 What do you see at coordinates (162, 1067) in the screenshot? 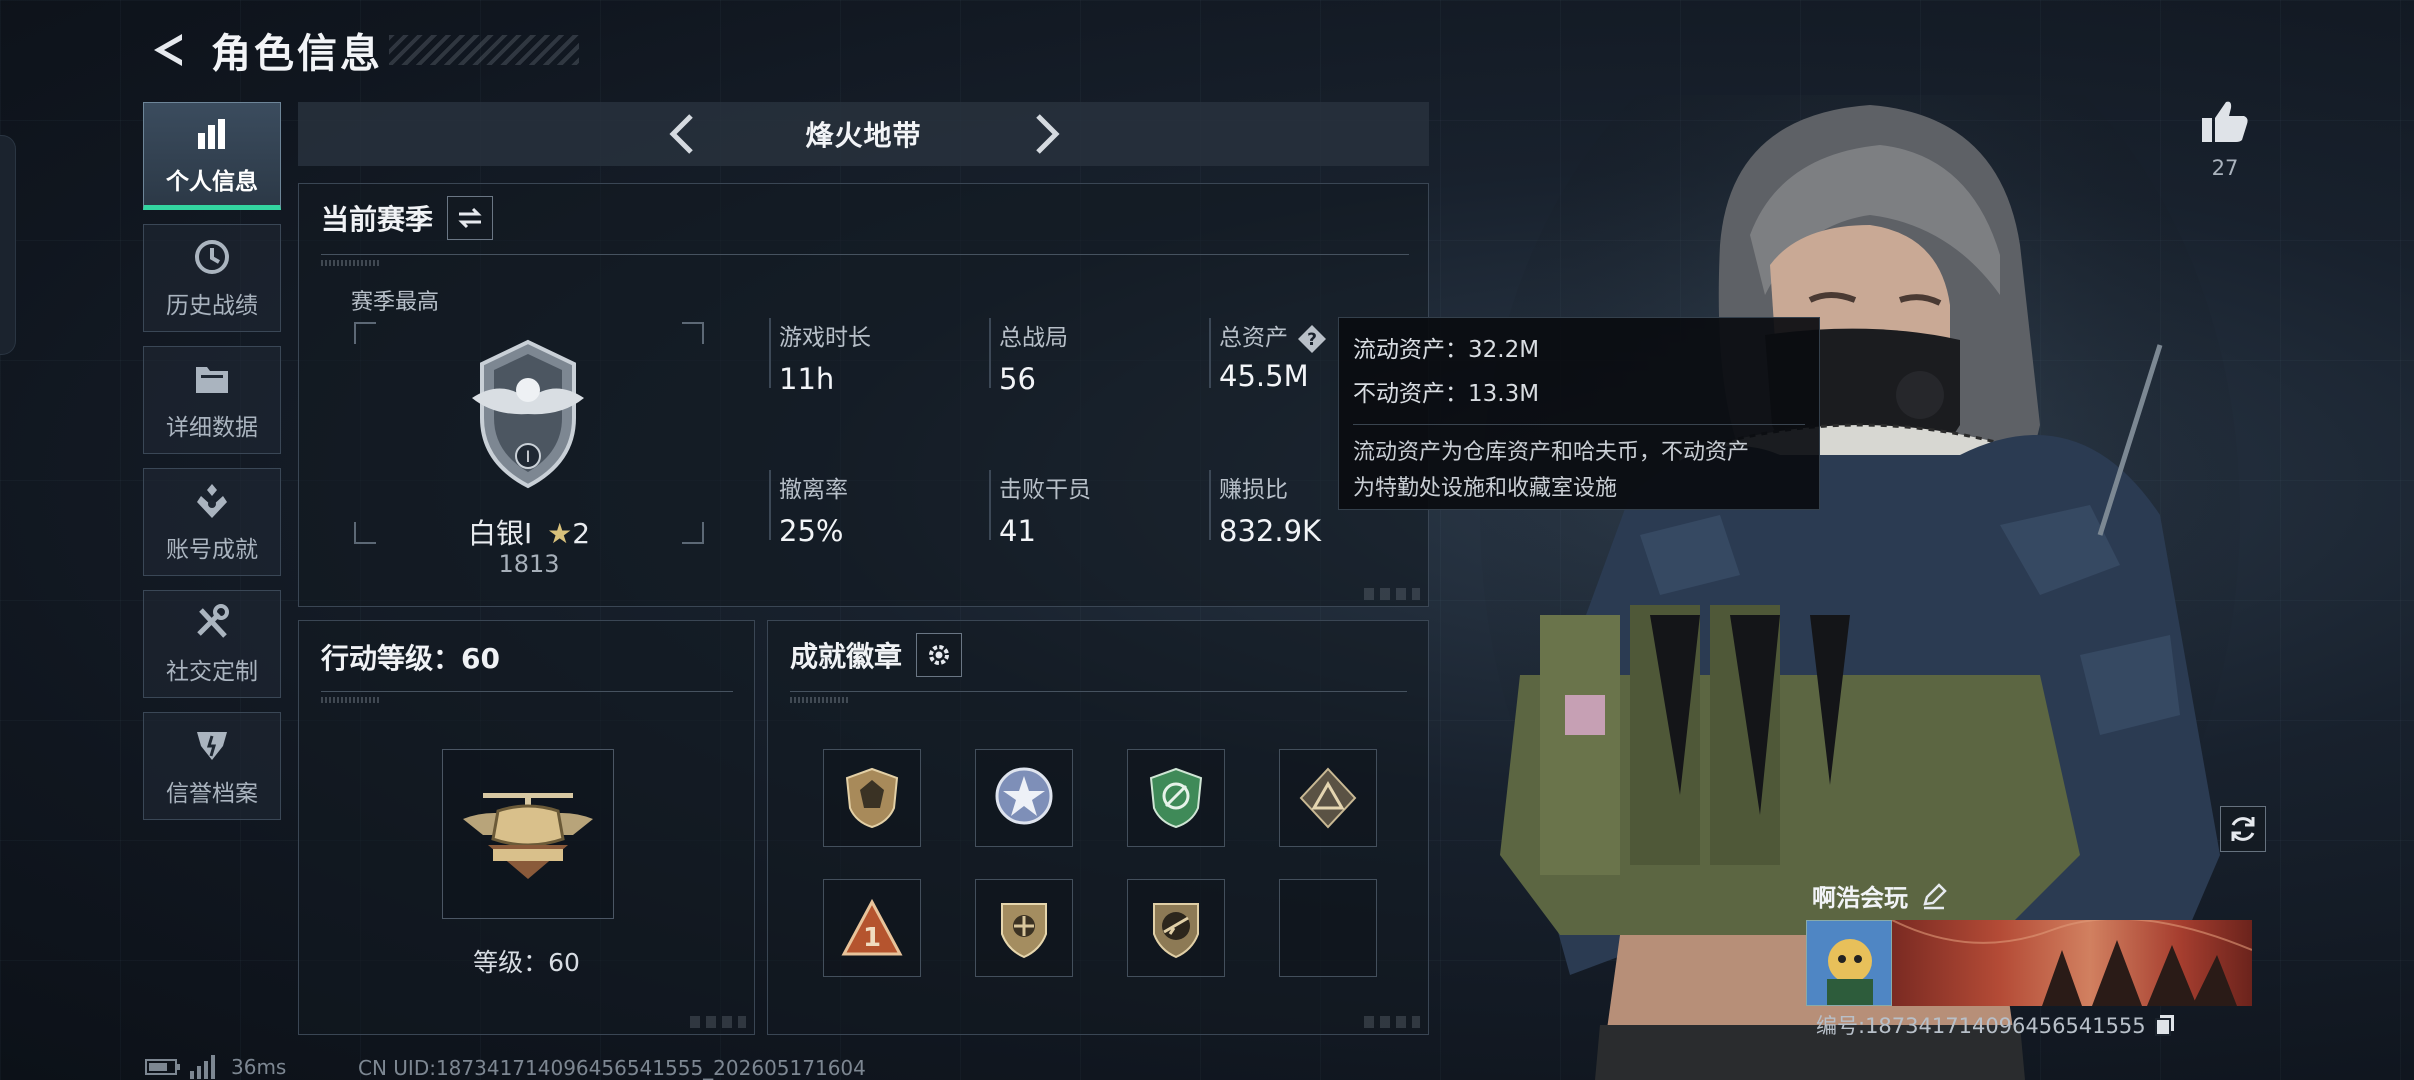
I see `battery-icon` at bounding box center [162, 1067].